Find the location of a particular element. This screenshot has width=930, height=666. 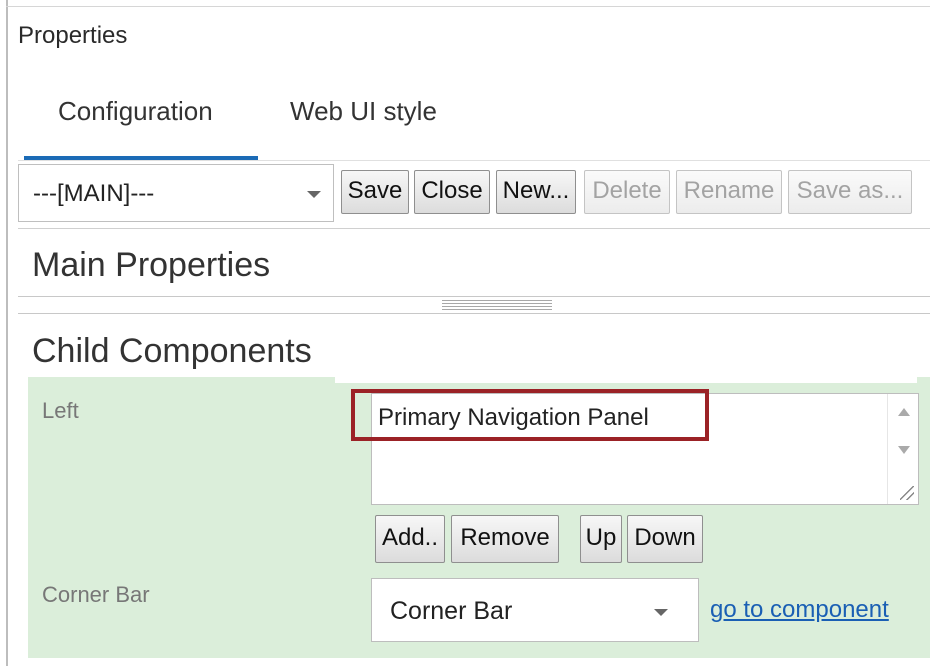

close-button: Close is located at coordinates (452, 192).